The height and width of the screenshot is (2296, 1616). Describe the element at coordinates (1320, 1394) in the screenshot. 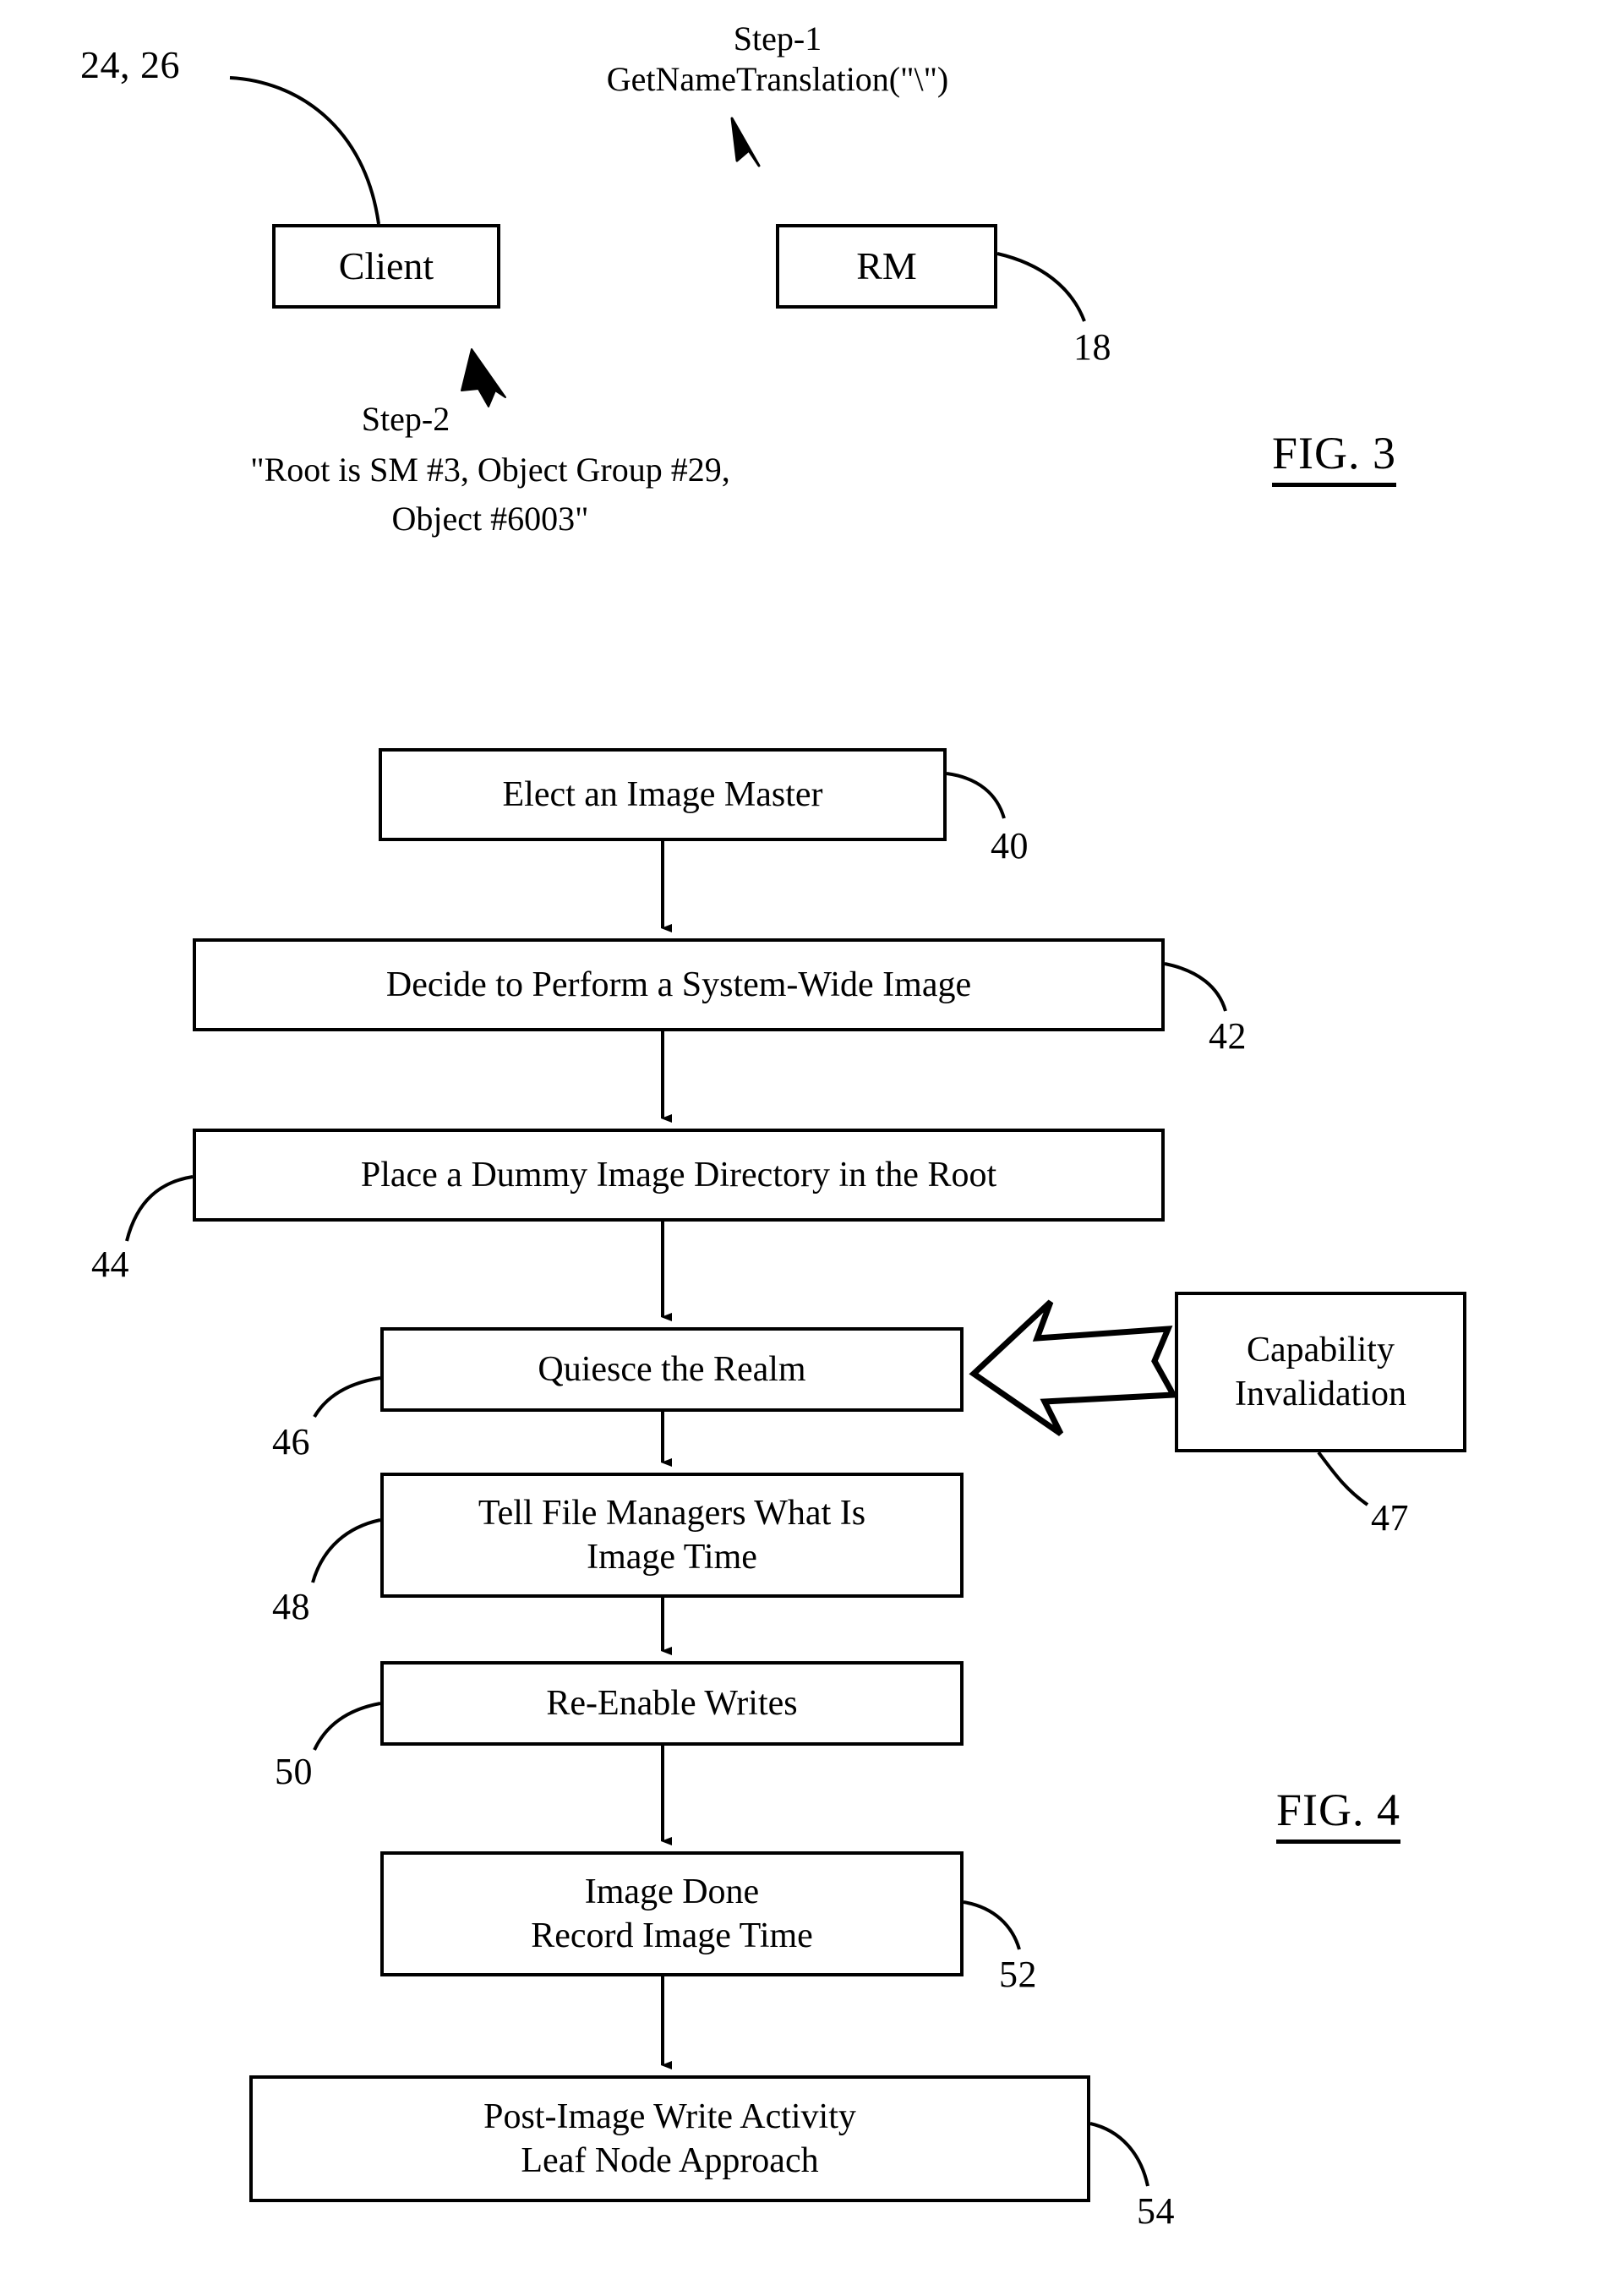

I see `capability-invalidation-line-2: Invalidation` at that location.